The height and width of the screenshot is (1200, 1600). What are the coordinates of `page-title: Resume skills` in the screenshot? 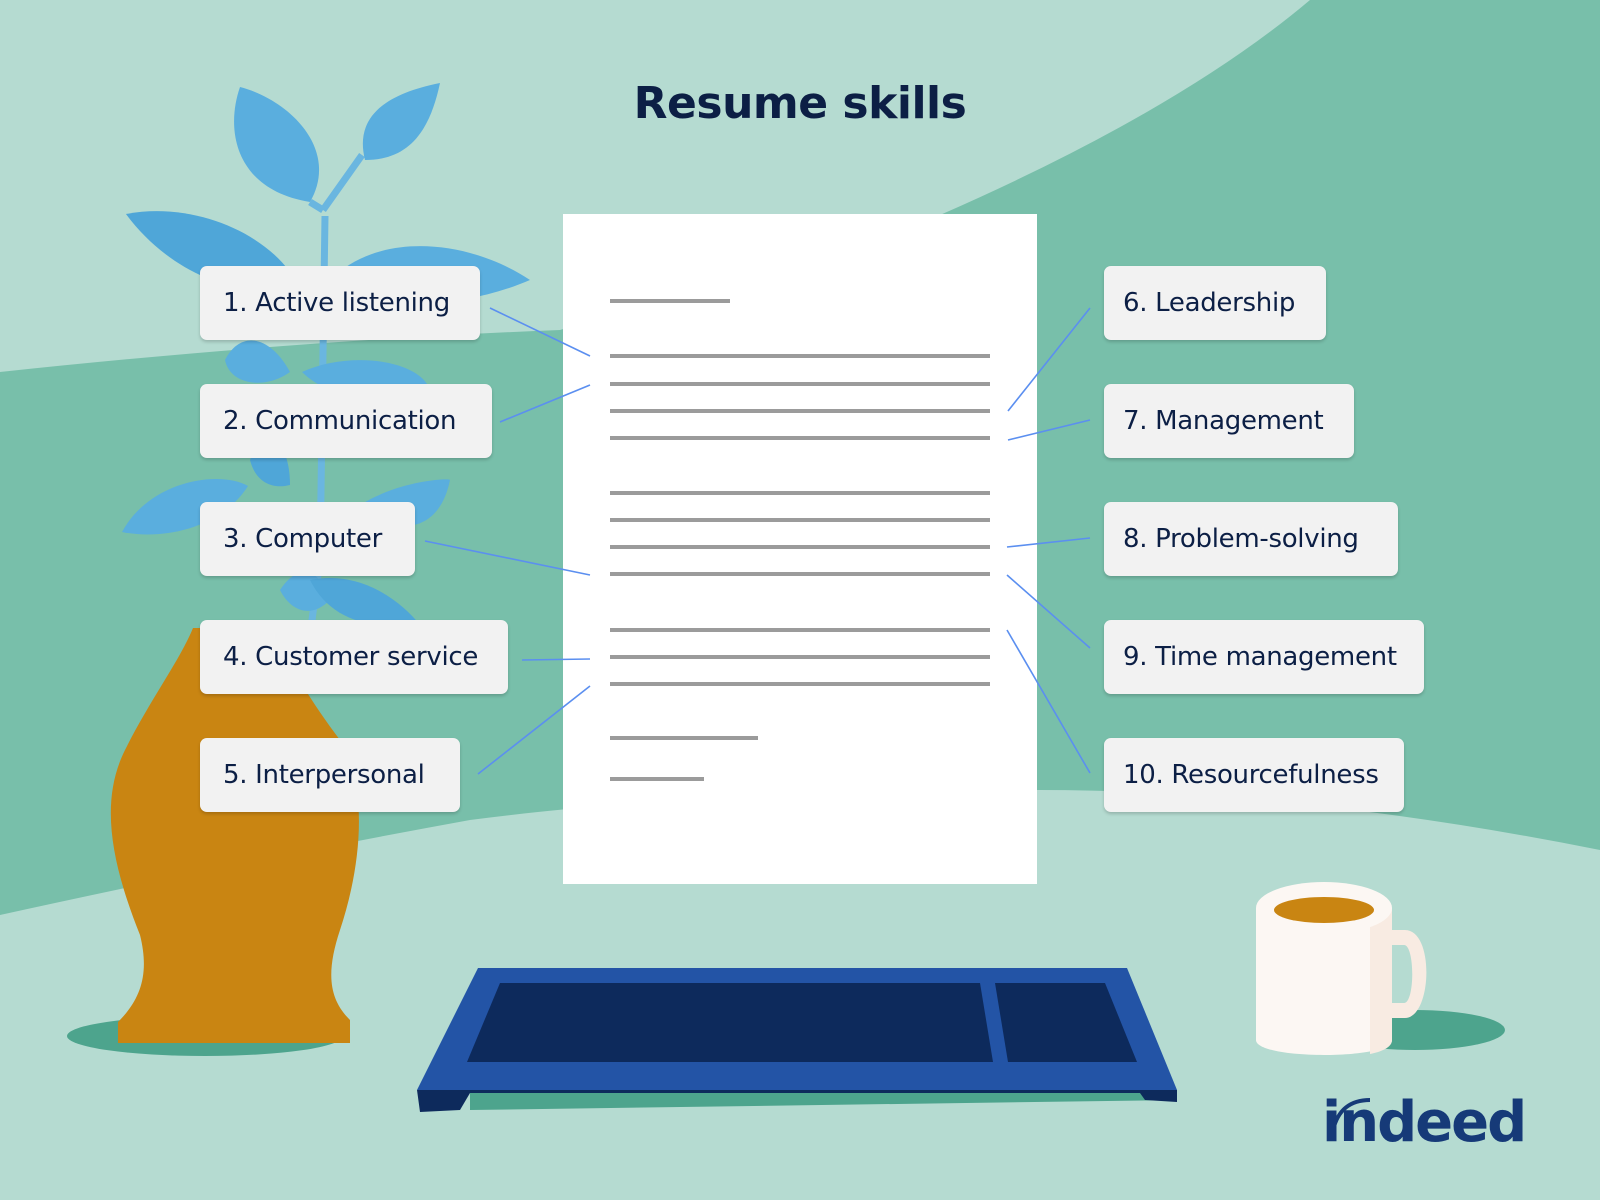 It's located at (800, 103).